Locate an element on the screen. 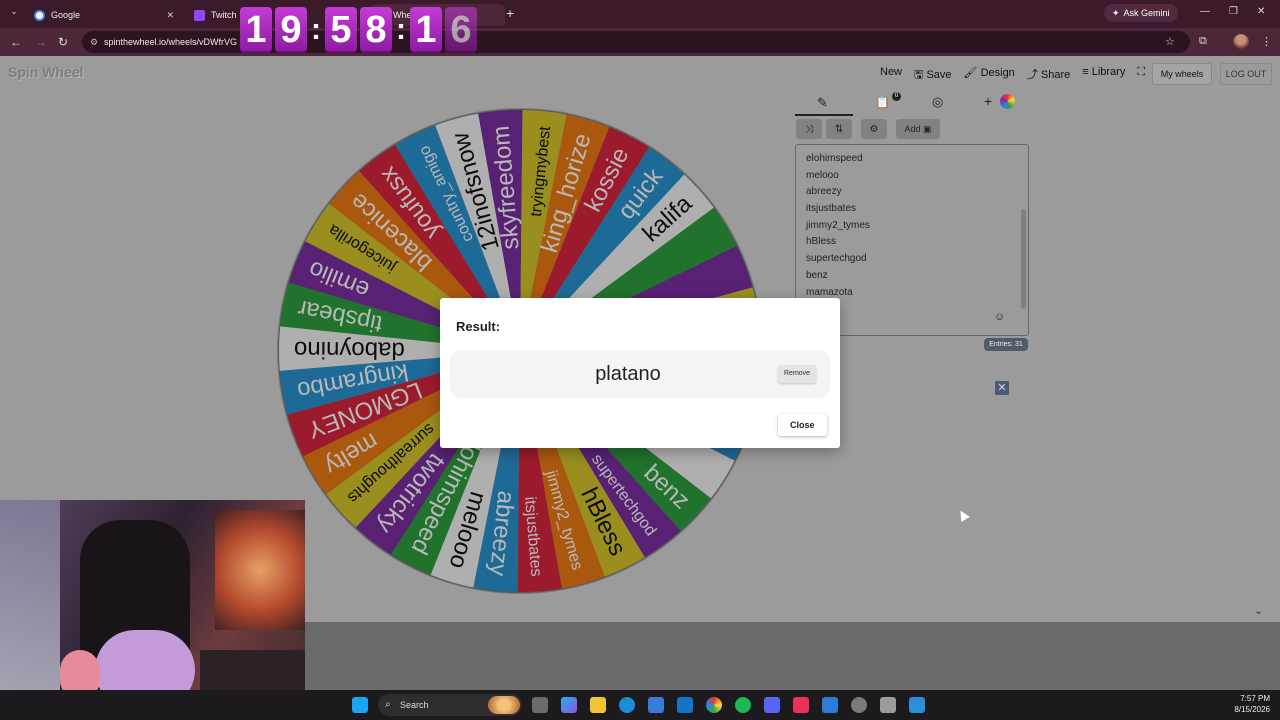 The width and height of the screenshot is (1280, 720). gemini-icon: ✦ is located at coordinates (1116, 12).